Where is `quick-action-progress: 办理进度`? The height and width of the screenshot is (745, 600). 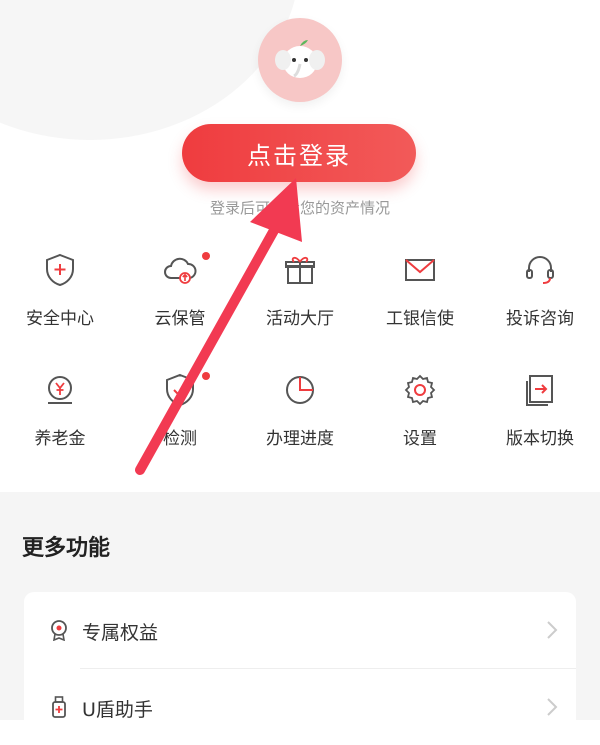 quick-action-progress: 办理进度 is located at coordinates (300, 427).